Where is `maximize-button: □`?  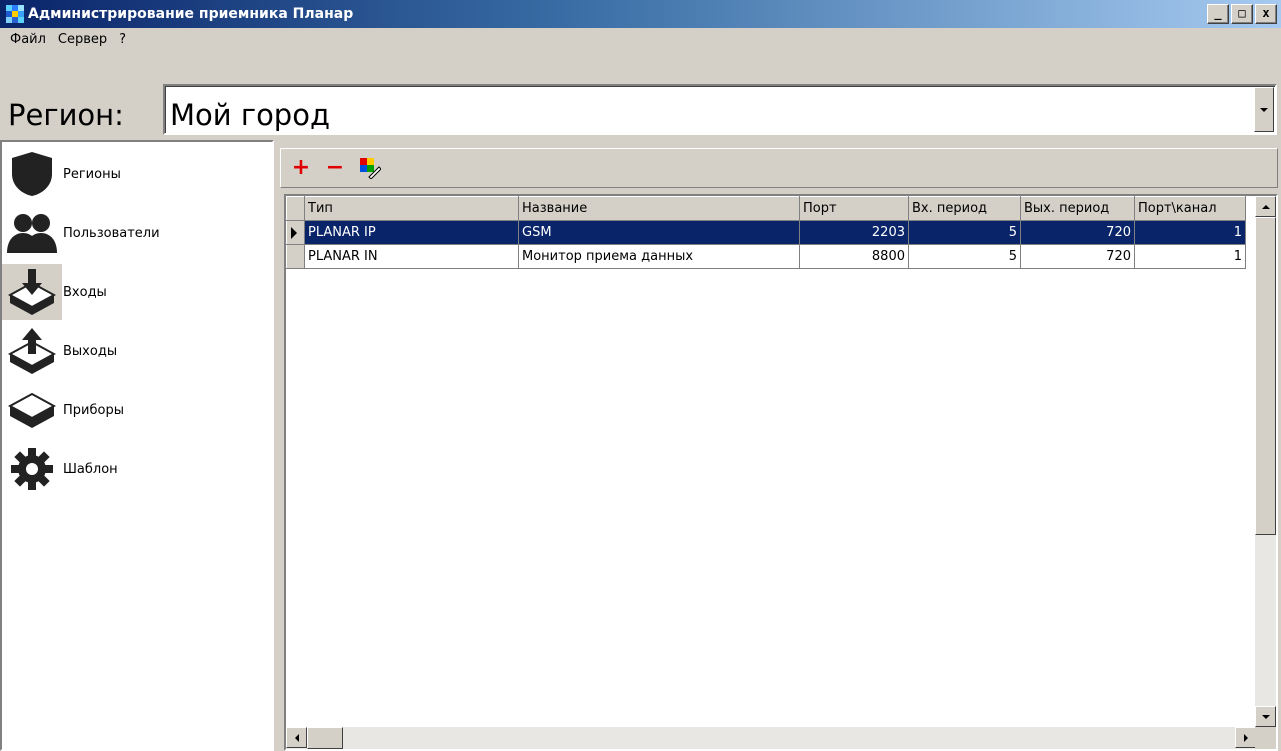 maximize-button: □ is located at coordinates (1242, 14).